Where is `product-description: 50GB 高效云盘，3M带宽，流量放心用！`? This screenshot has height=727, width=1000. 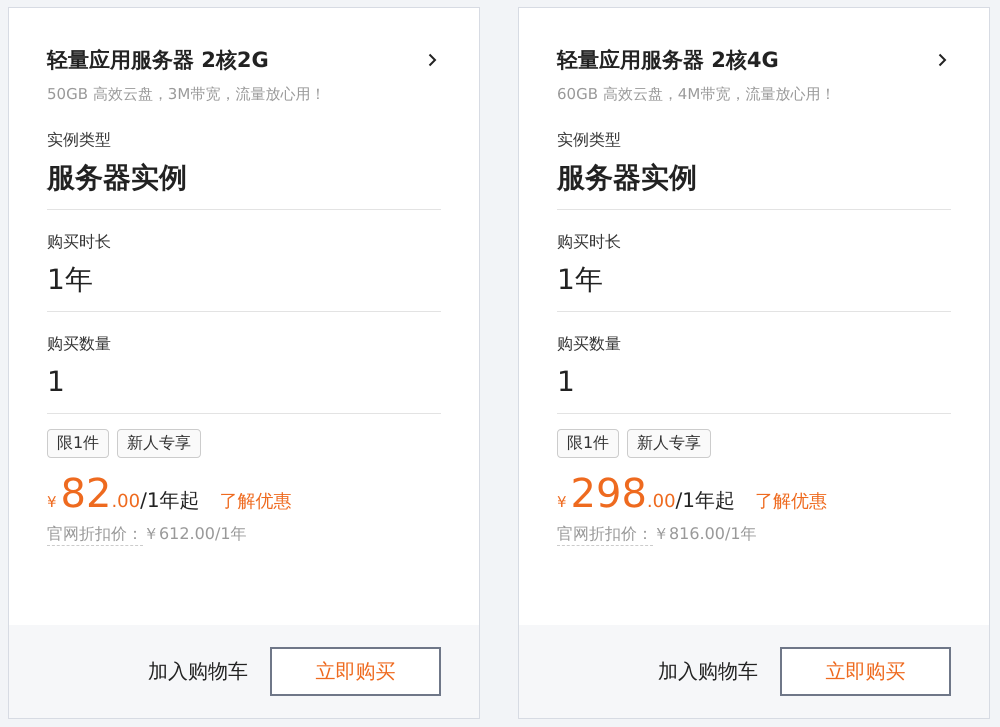
product-description: 50GB 高效云盘，3M带宽，流量放心用！ is located at coordinates (186, 94).